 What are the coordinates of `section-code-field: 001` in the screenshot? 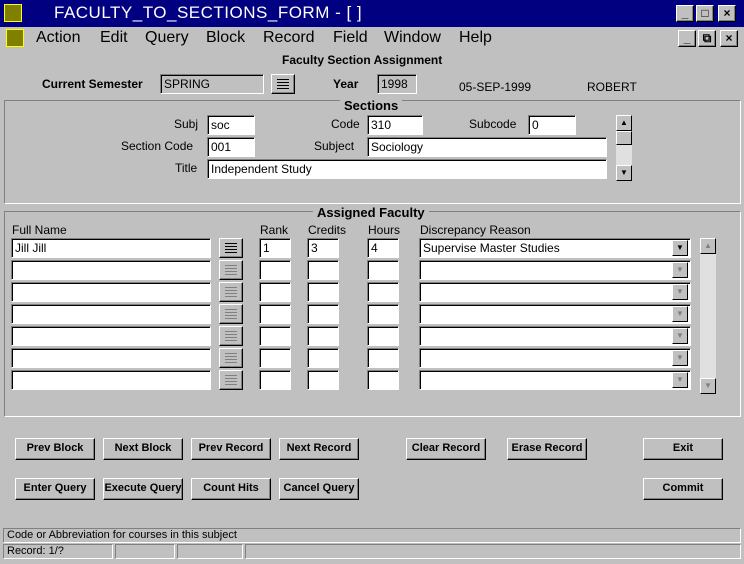 It's located at (231, 147).